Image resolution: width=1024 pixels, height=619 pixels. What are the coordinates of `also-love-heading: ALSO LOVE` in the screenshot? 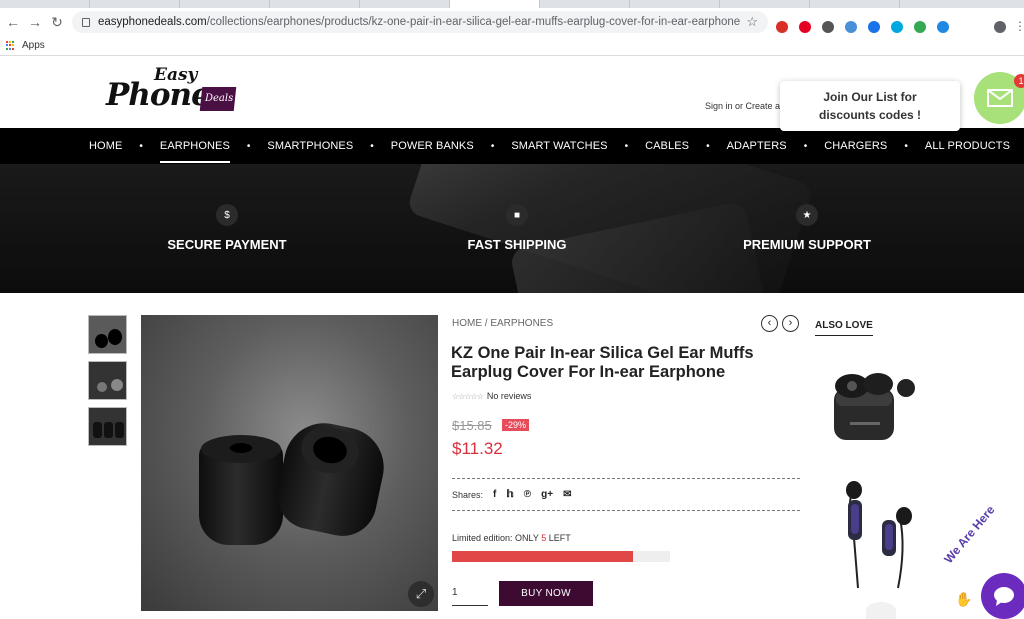 It's located at (844, 328).